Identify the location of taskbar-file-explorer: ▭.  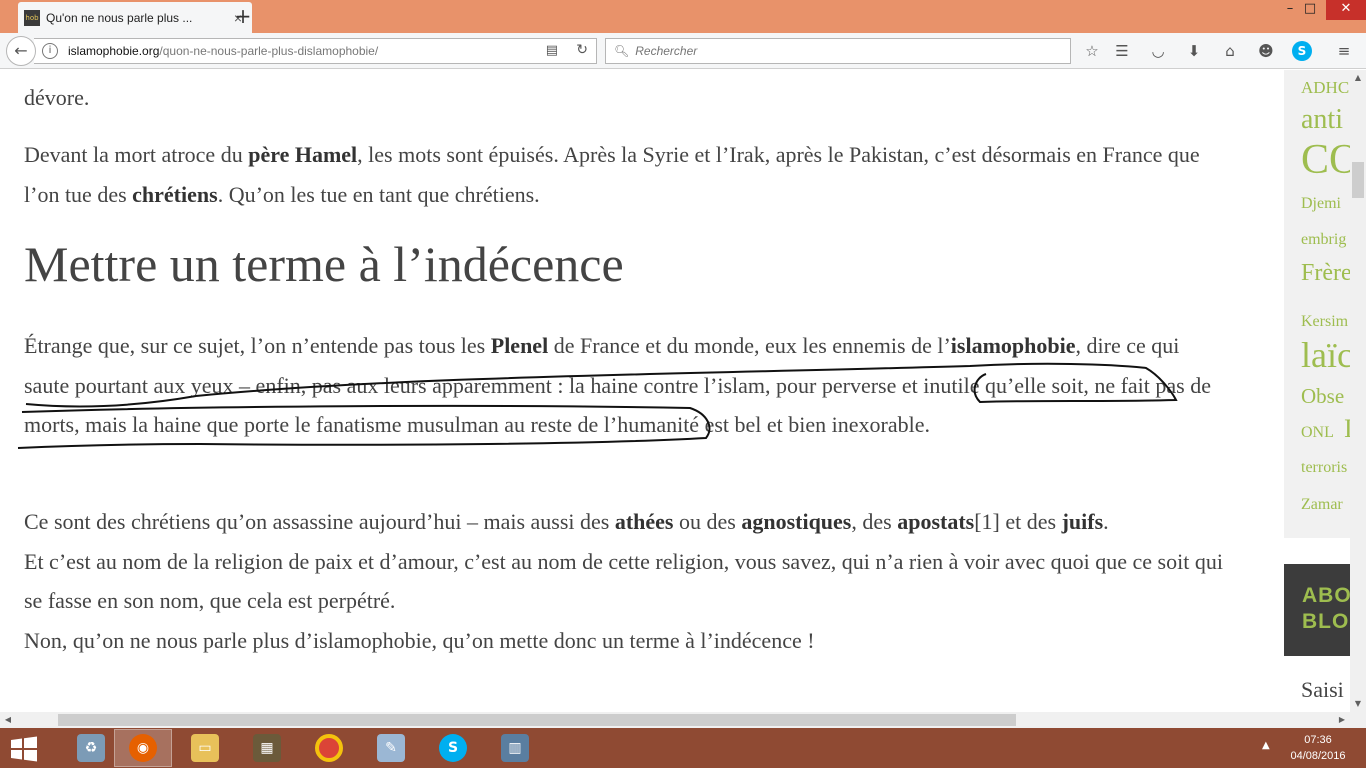
(205, 748).